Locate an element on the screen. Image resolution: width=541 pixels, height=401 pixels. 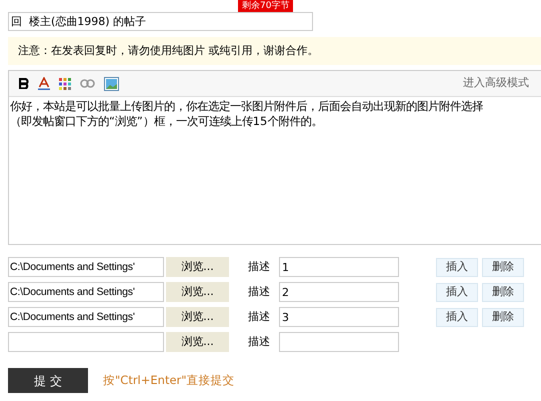
message-text: 你好，本站是可以批量上传图片的，你在选定一张图片附件后，后面会自动出现新的图片附件选择（即发帖窗口下方的“浏览”）框，一次可连续上传15个附件的。 is located at coordinates (246, 114).